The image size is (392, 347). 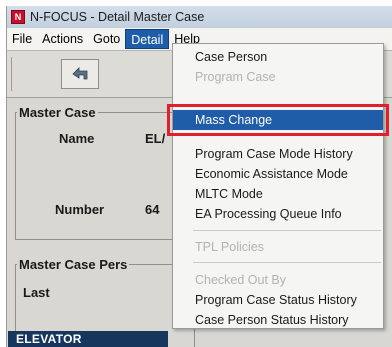 I want to click on name-value: EL/, so click(x=155, y=138).